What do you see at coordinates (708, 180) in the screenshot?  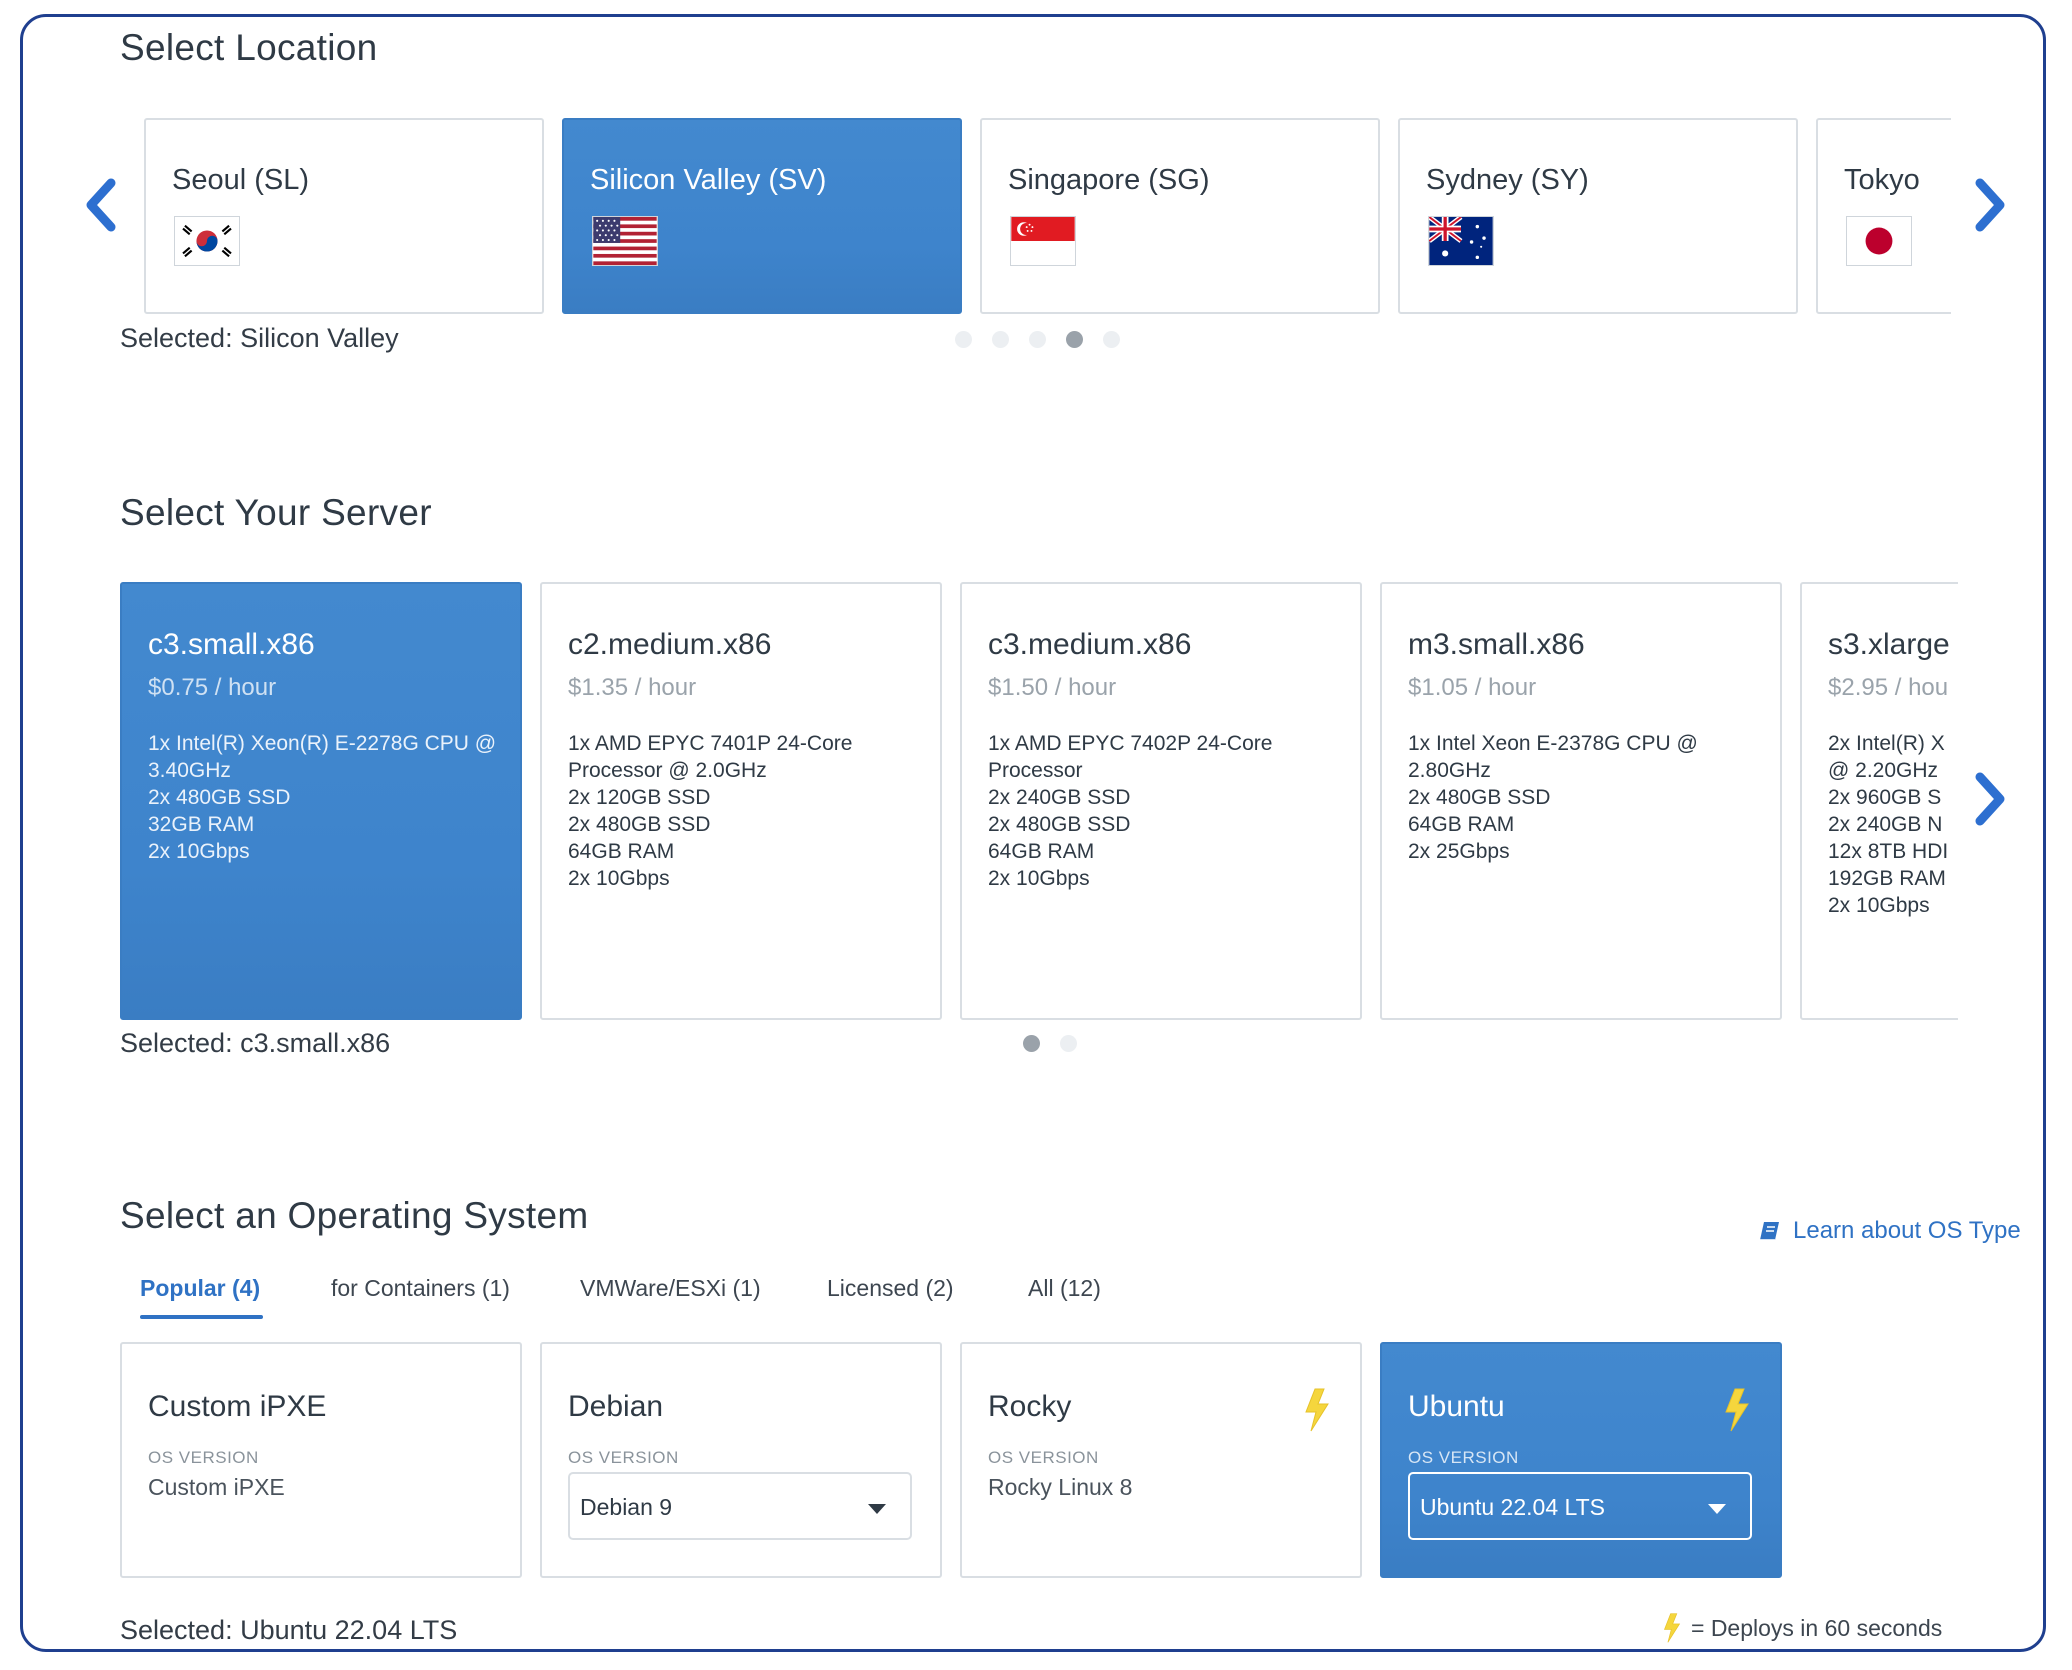 I see `location-name: Silicon Valley (SV)` at bounding box center [708, 180].